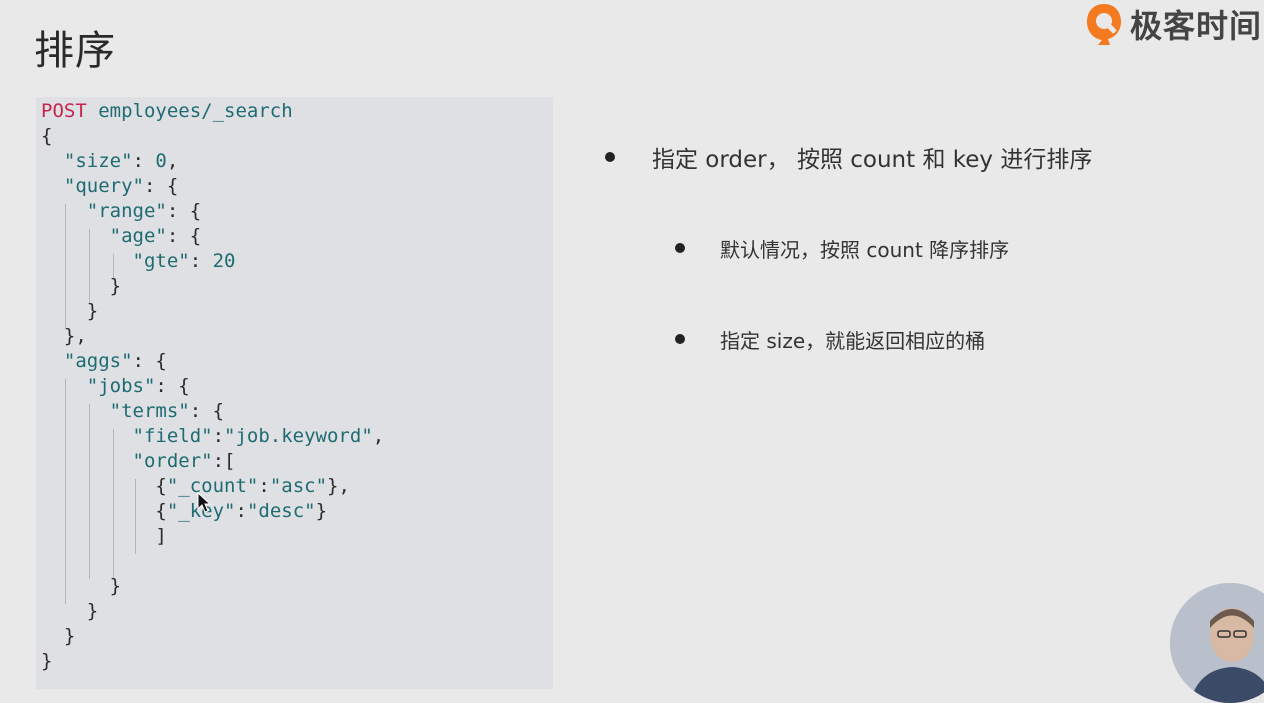  What do you see at coordinates (64, 111) in the screenshot?
I see `http-method: POST` at bounding box center [64, 111].